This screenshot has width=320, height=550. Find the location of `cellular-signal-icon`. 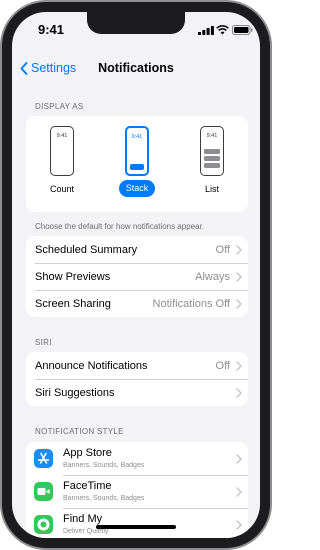

cellular-signal-icon is located at coordinates (206, 30).